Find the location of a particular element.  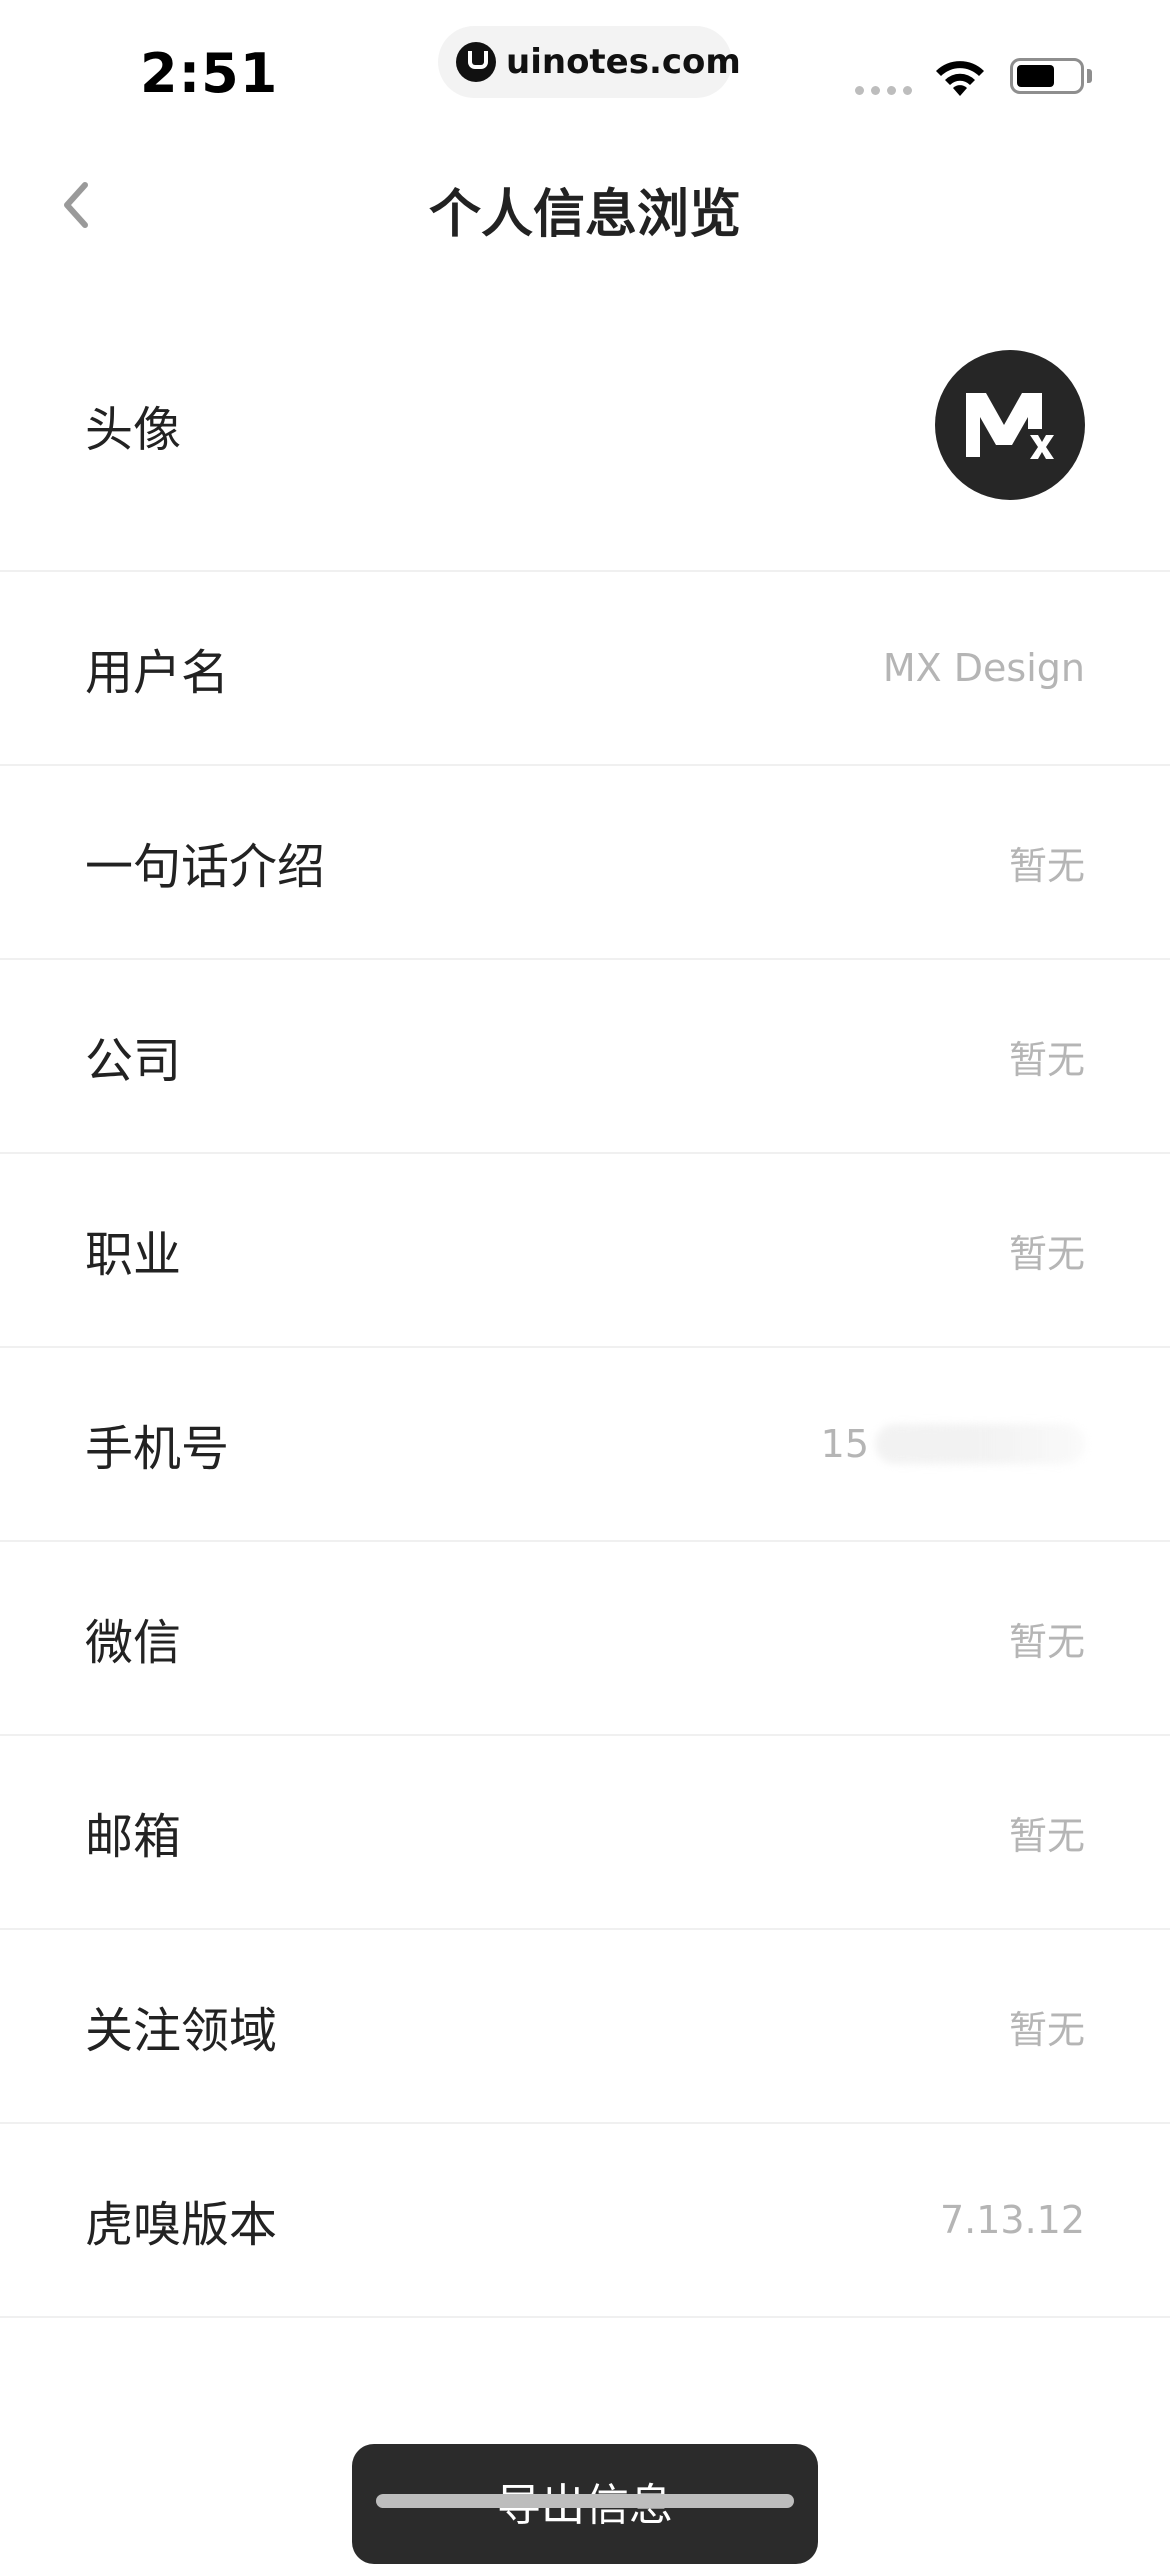

status-time: 2:51 is located at coordinates (209, 73).